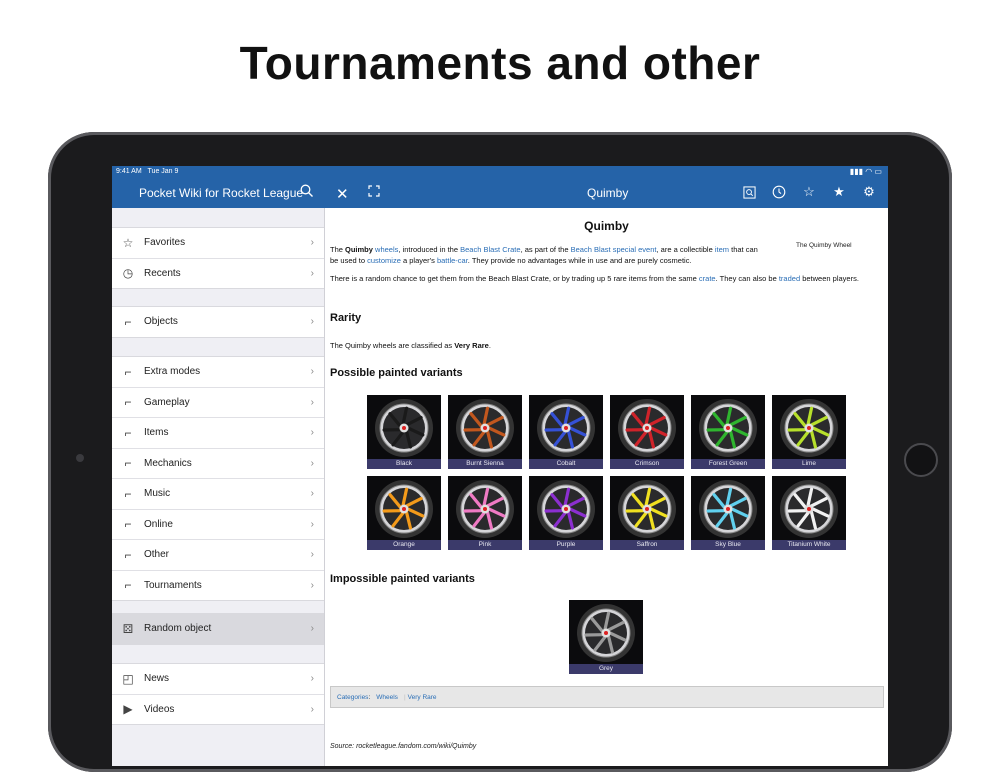  Describe the element at coordinates (157, 493) in the screenshot. I see `sidebar-item-label: Music` at that location.